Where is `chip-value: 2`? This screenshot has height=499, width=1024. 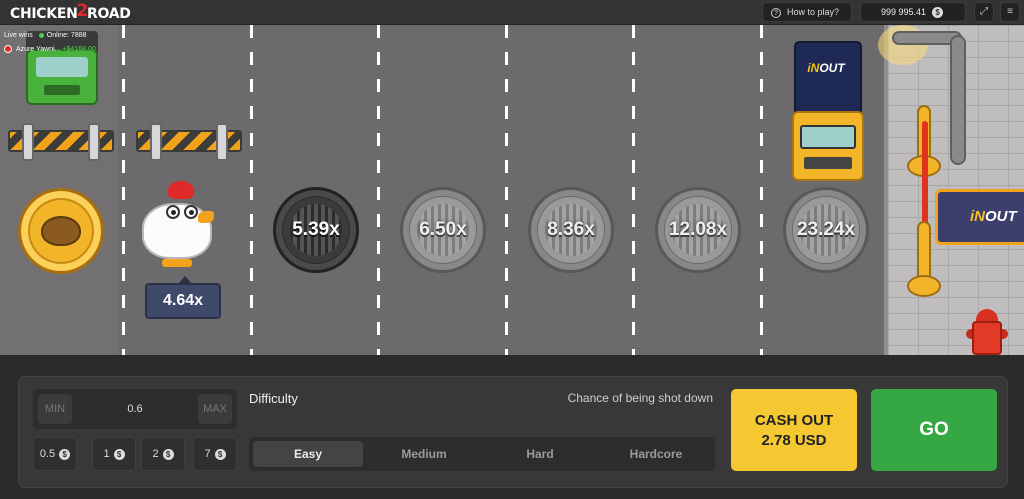
chip-value: 2 is located at coordinates (155, 454).